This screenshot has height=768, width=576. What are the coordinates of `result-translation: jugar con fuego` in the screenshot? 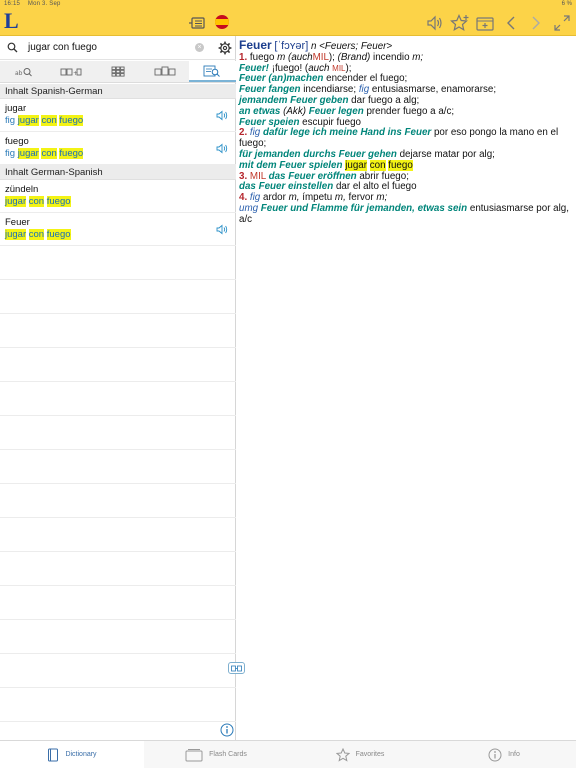 It's located at (120, 202).